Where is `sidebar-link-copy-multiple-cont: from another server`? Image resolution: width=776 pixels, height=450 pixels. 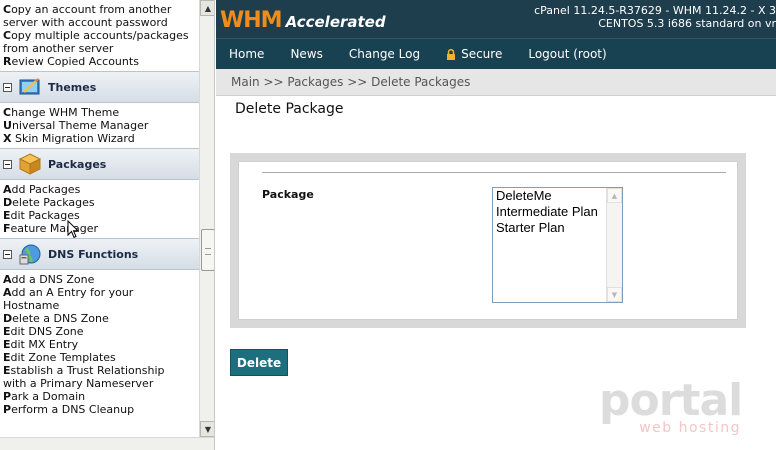 sidebar-link-copy-multiple-cont: from another server is located at coordinates (99, 48).